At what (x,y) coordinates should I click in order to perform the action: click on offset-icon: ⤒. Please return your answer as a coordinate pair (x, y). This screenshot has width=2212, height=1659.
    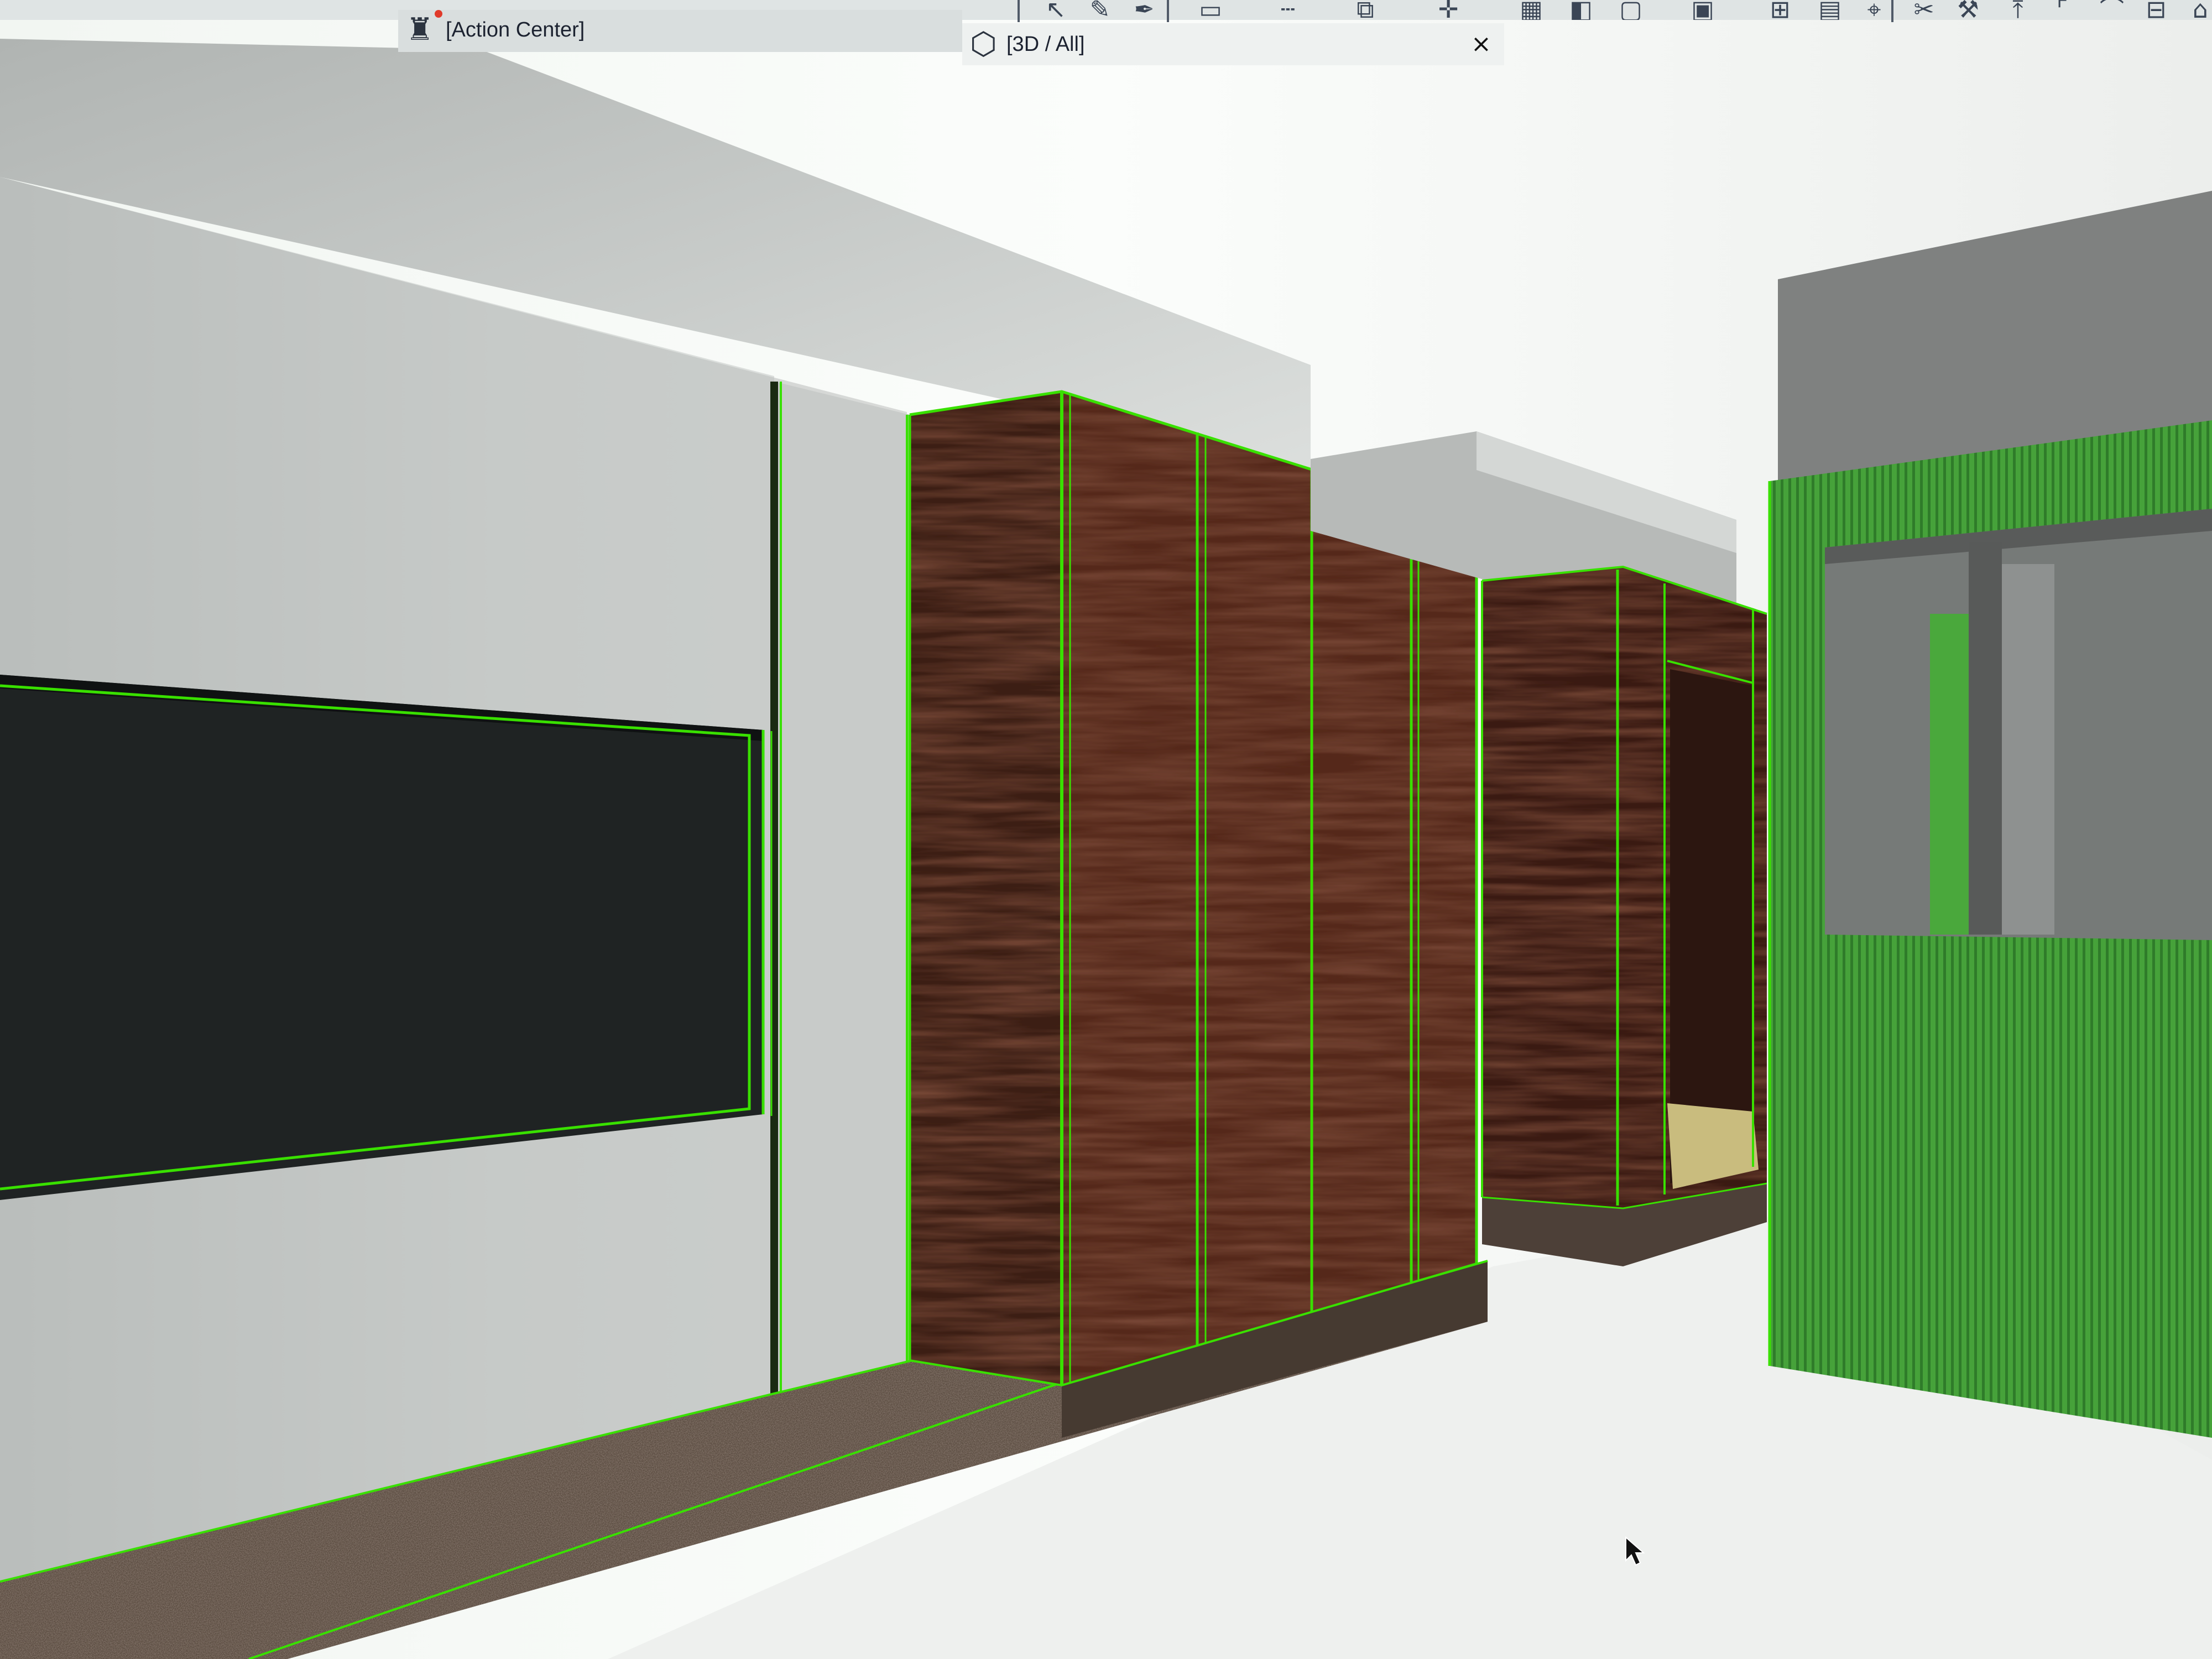
    Looking at the image, I should click on (2018, 10).